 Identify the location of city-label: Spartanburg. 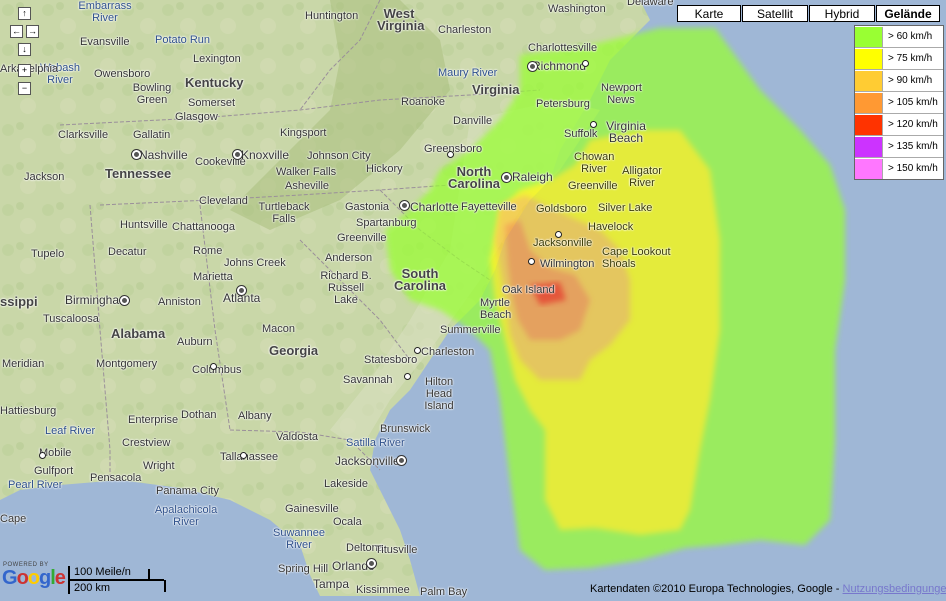
(386, 223).